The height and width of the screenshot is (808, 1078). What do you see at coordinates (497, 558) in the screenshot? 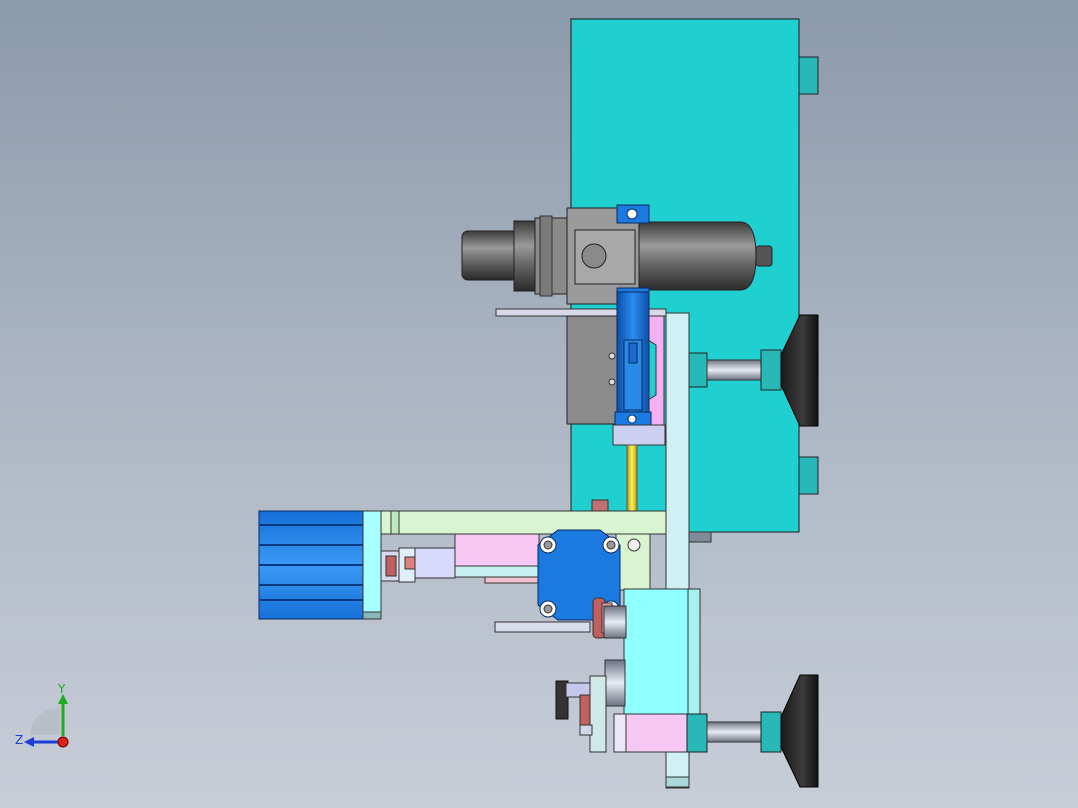
I see `pink-slider-block` at bounding box center [497, 558].